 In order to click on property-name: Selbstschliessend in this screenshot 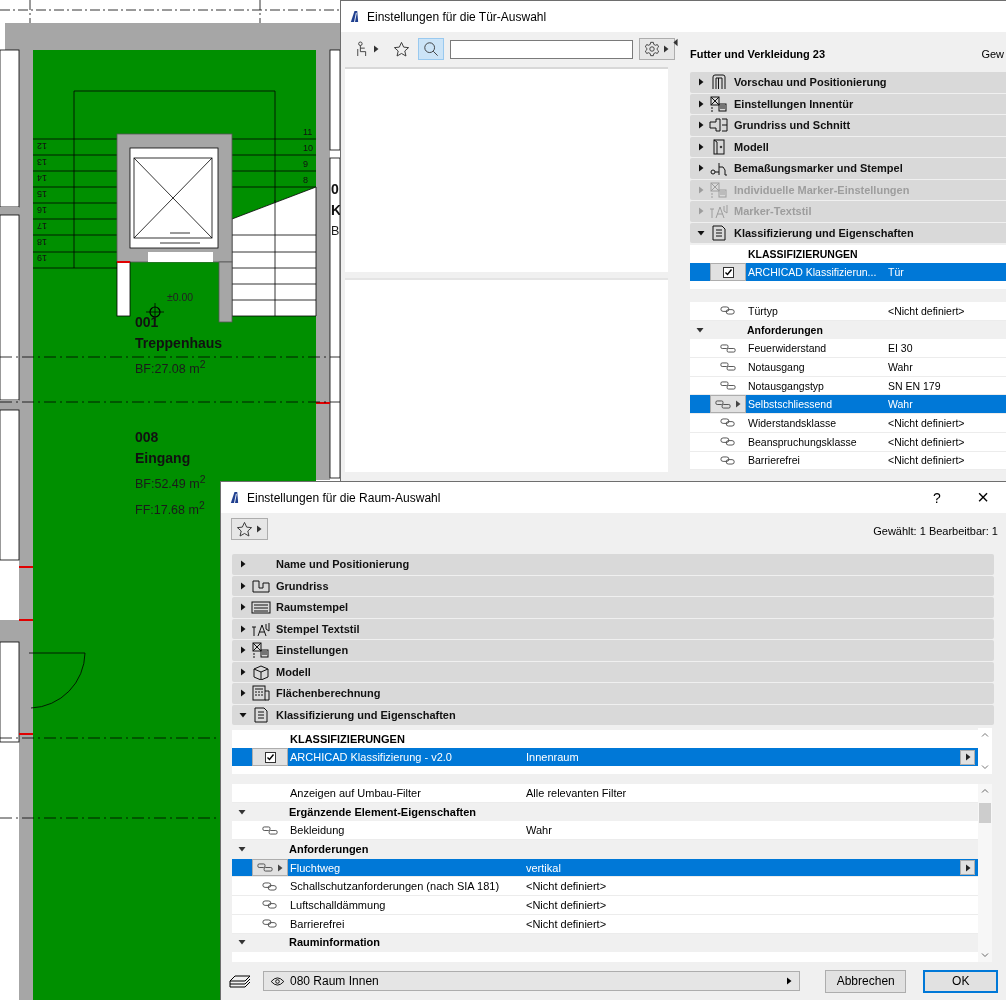, I will do `click(790, 404)`.